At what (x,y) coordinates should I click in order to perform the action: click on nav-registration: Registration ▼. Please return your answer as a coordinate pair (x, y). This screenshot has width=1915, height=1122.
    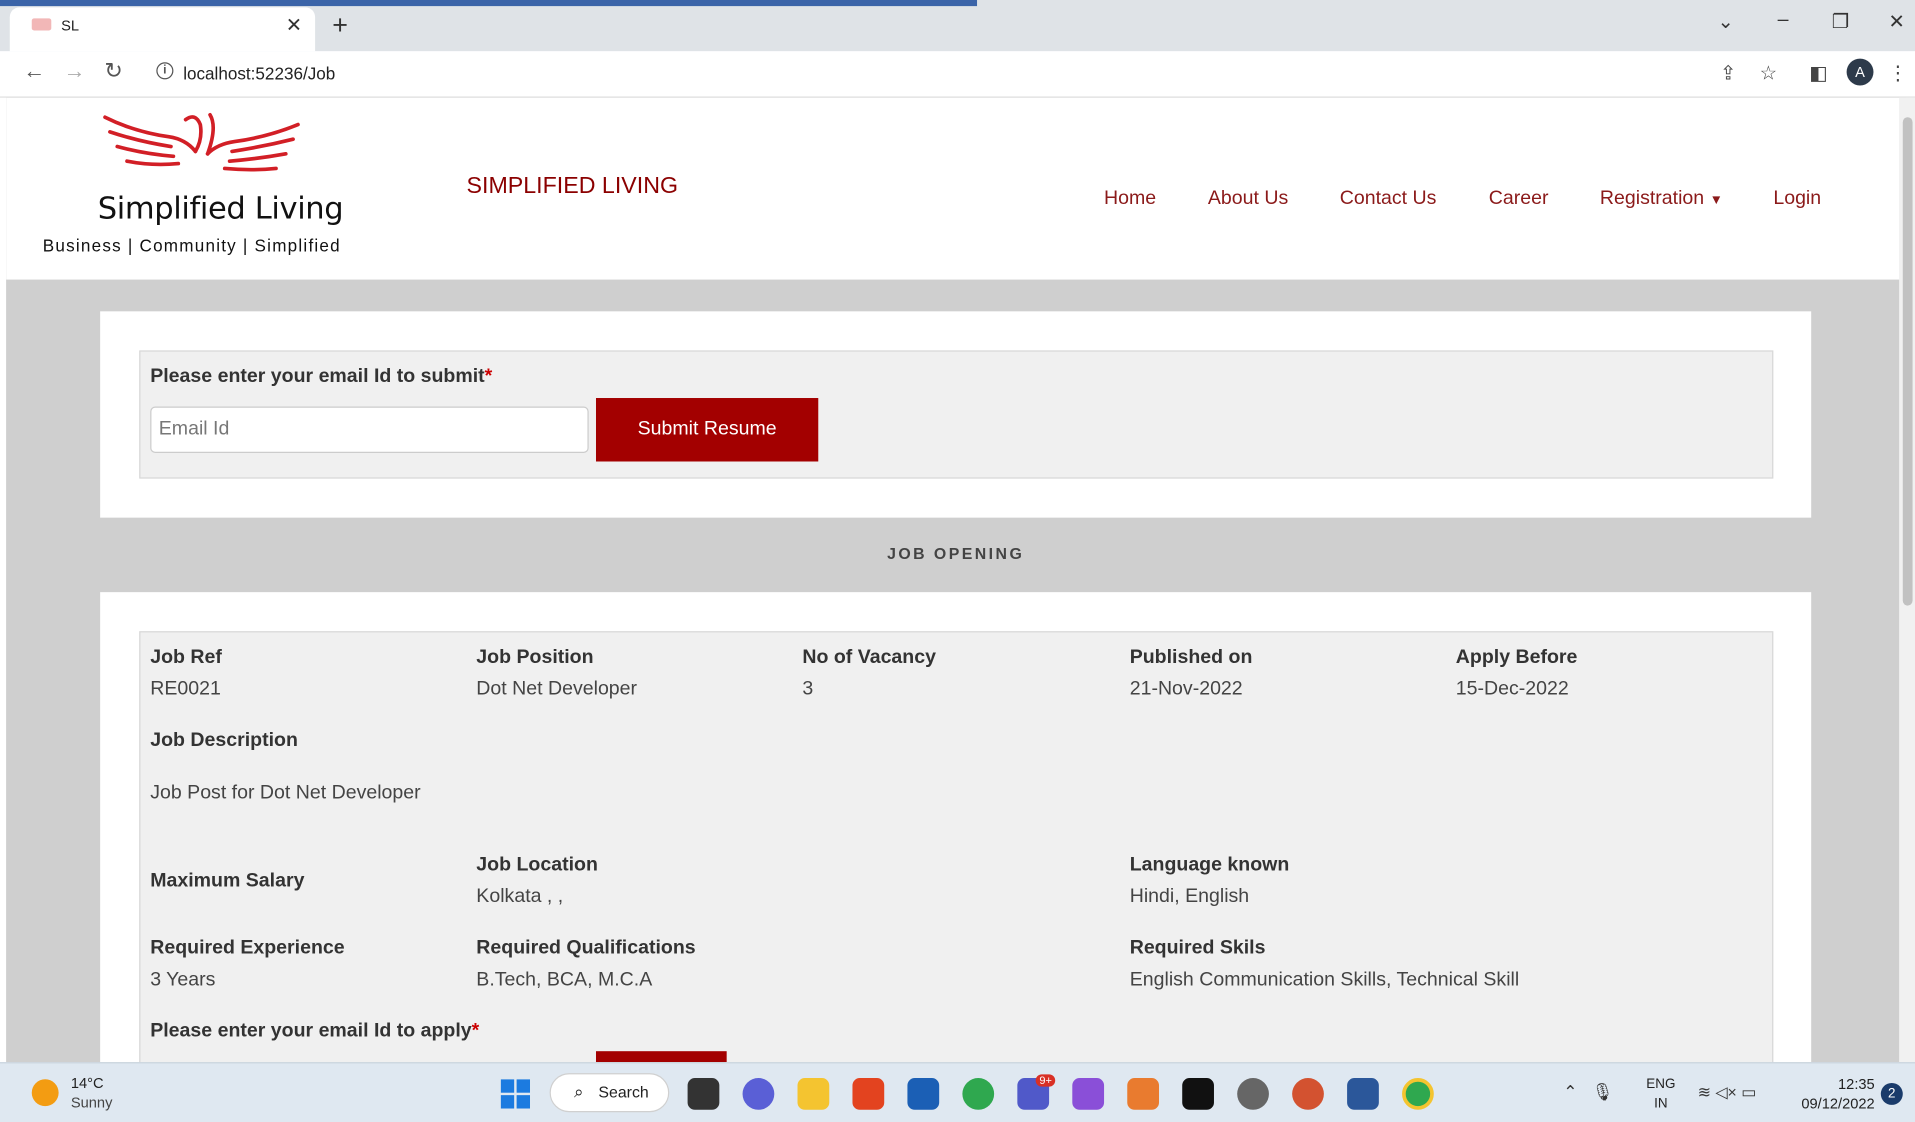
    Looking at the image, I should click on (1661, 199).